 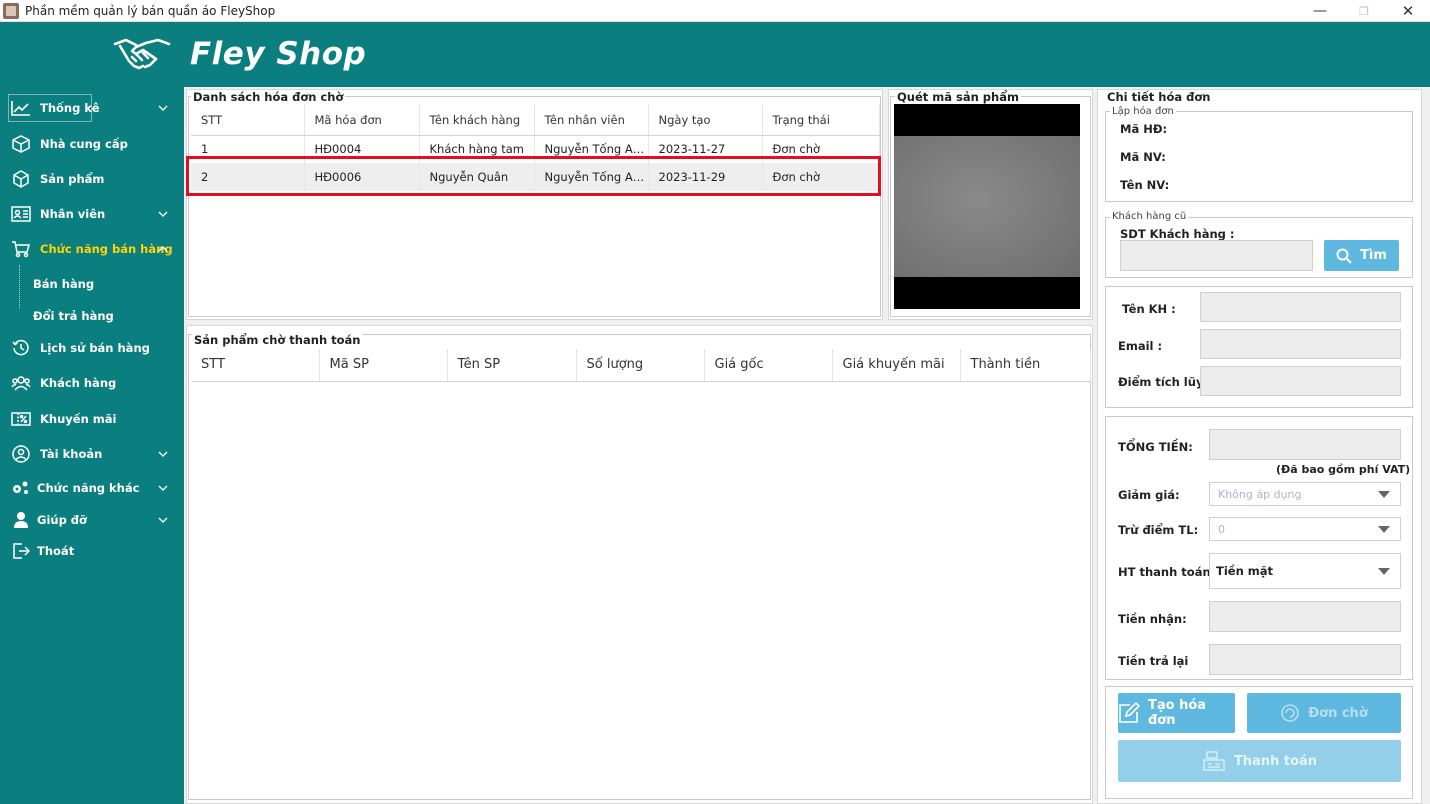 What do you see at coordinates (821, 149) in the screenshot?
I see `table-cell: Đơn chờ` at bounding box center [821, 149].